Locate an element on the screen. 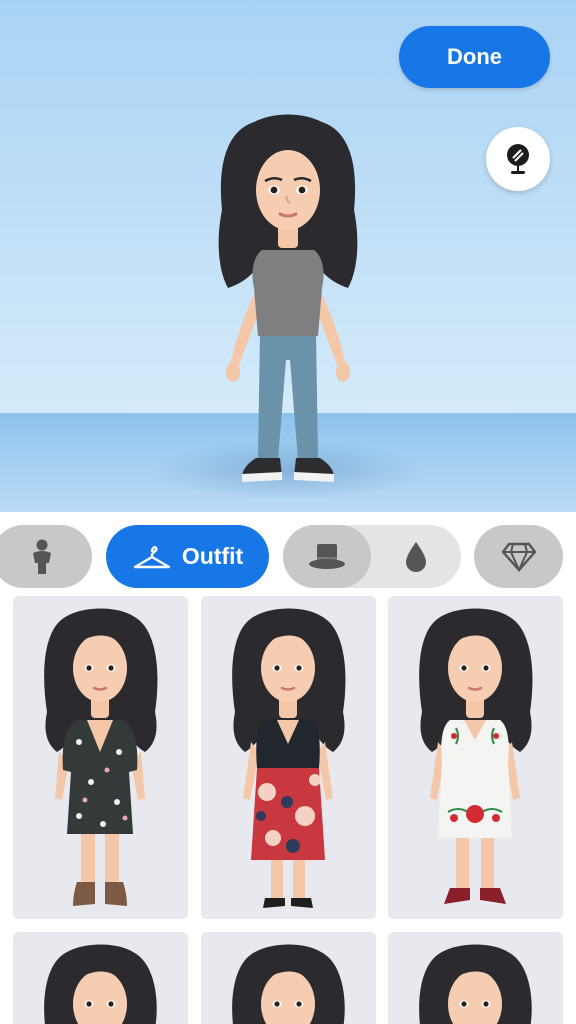 This screenshot has width=576, height=1024. mirror-button is located at coordinates (518, 159).